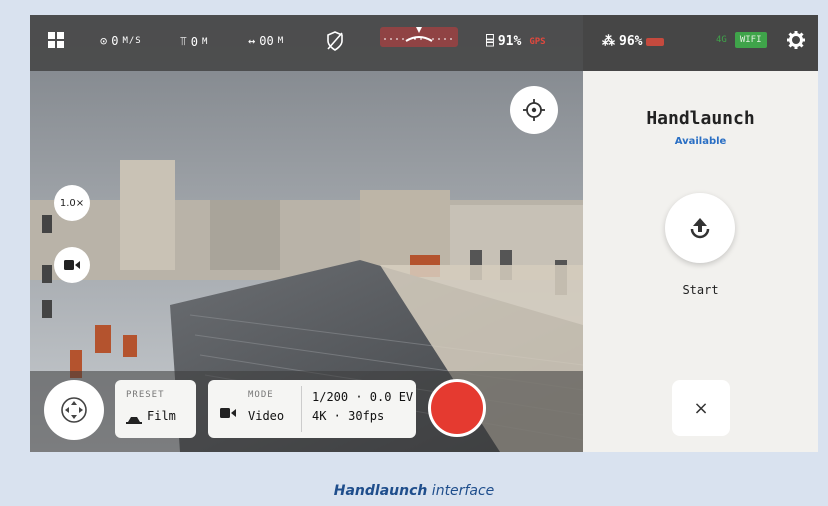 This screenshot has height=506, width=828. I want to click on speed-readout: ⊙ 0 M/S, so click(121, 41).